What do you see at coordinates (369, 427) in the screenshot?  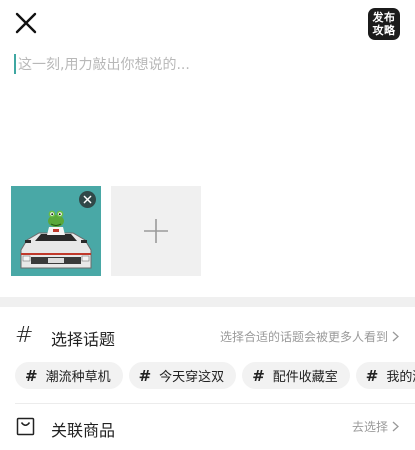 I see `link-goods-hint-text: 去选择` at bounding box center [369, 427].